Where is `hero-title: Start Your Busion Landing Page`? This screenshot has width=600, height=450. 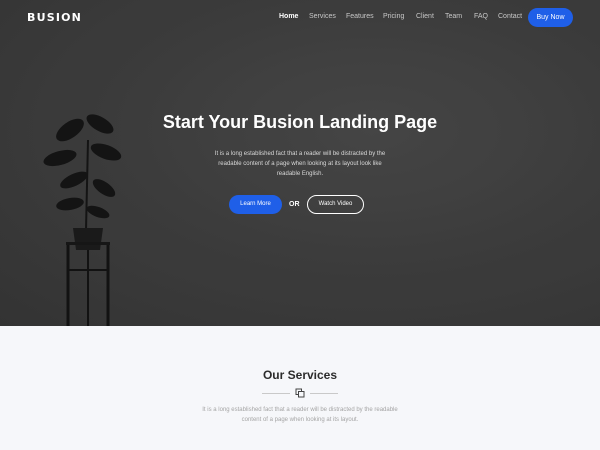 hero-title: Start Your Busion Landing Page is located at coordinates (300, 122).